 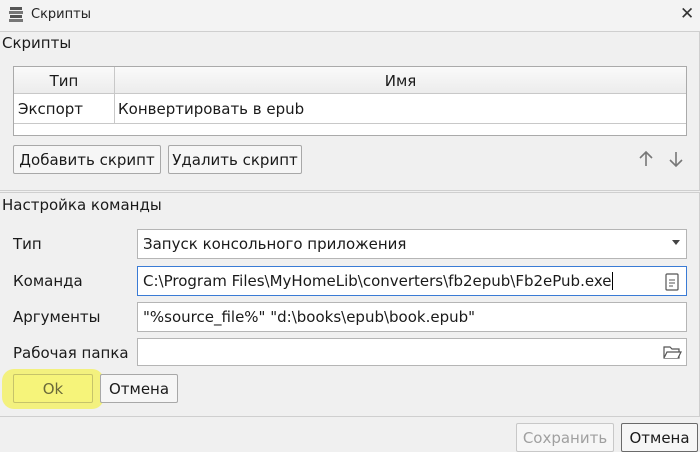 What do you see at coordinates (676, 159) in the screenshot?
I see `arrow-down-icon` at bounding box center [676, 159].